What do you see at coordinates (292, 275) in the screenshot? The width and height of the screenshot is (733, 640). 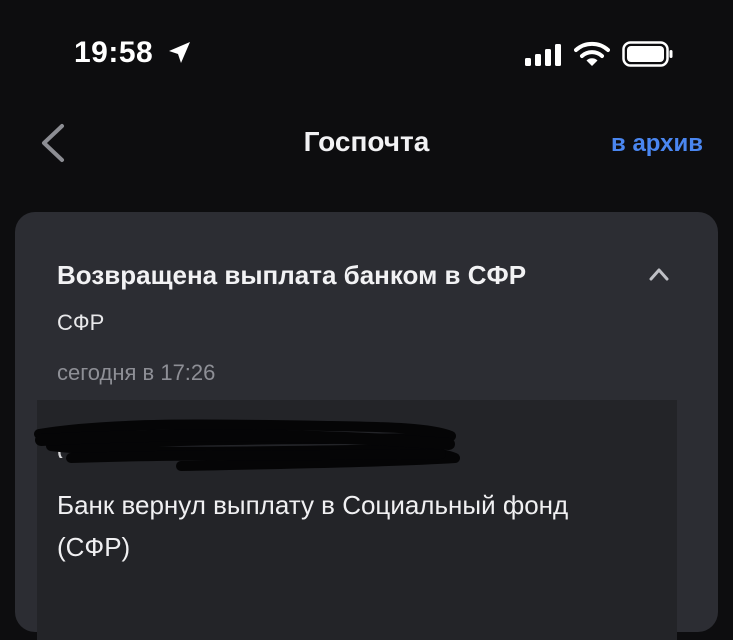 I see `message-title: Возвращена выплата банком в СФР` at bounding box center [292, 275].